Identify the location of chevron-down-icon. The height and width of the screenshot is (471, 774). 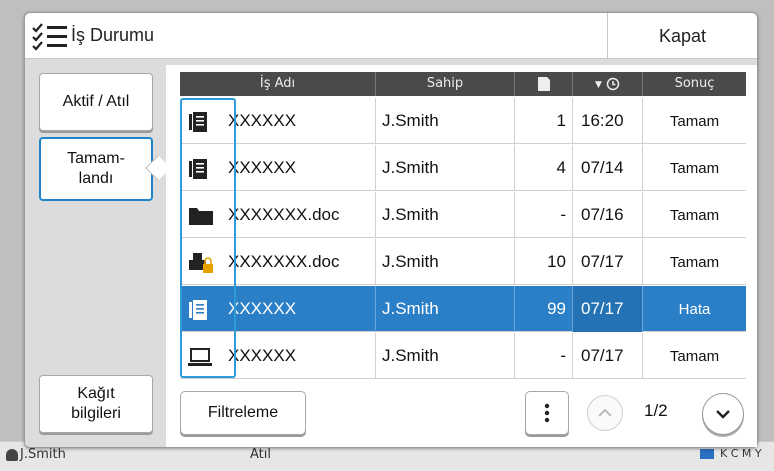
(723, 414).